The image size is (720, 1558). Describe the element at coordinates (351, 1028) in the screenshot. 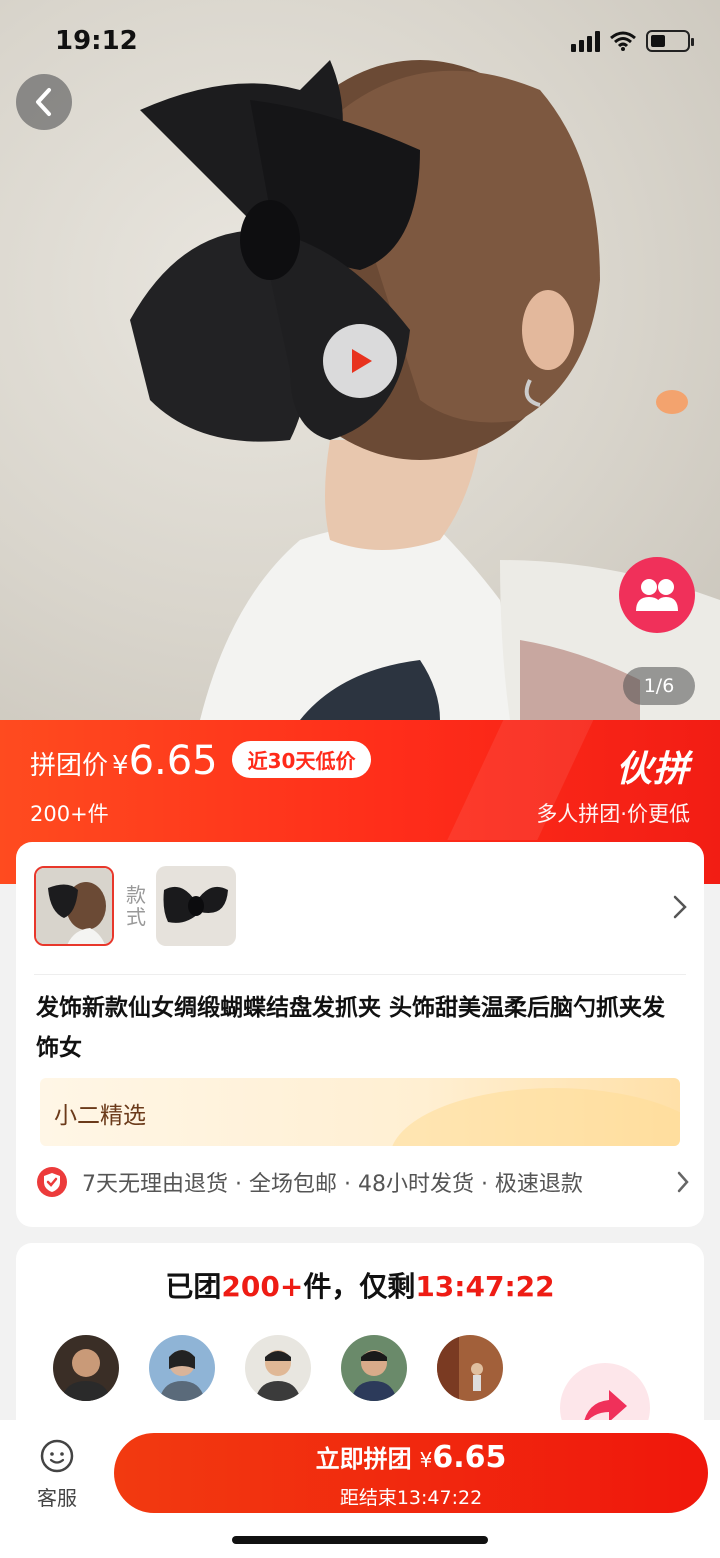

I see `product-title: 发饰新款仙女绸缎蝴蝶结盘发抓夹 头饰甜美温柔后脑勺抓夹发饰女` at that location.